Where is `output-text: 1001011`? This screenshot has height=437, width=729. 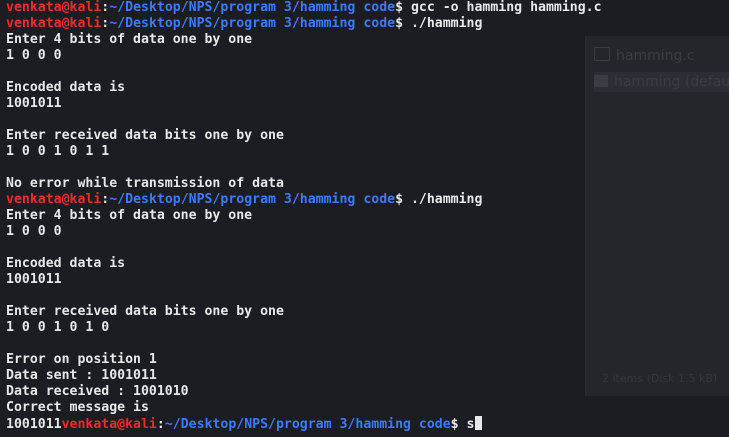 output-text: 1001011 is located at coordinates (34, 424).